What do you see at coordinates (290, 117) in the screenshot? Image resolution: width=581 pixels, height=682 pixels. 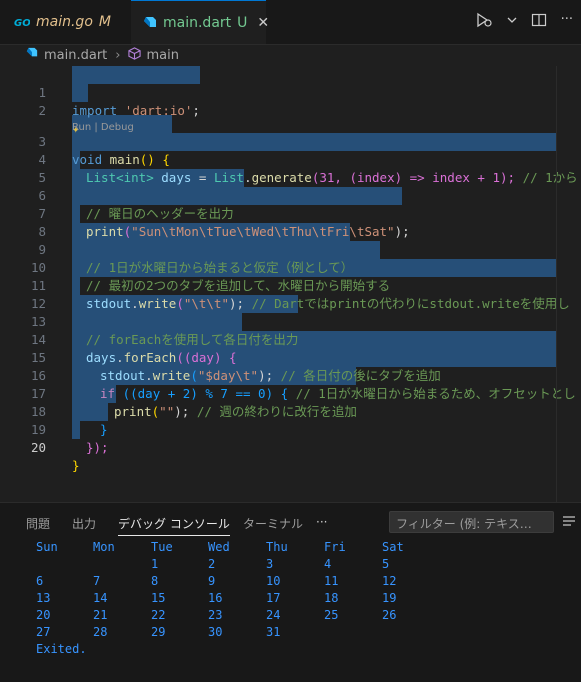 I see `code-lens: Run | Debug` at bounding box center [290, 117].